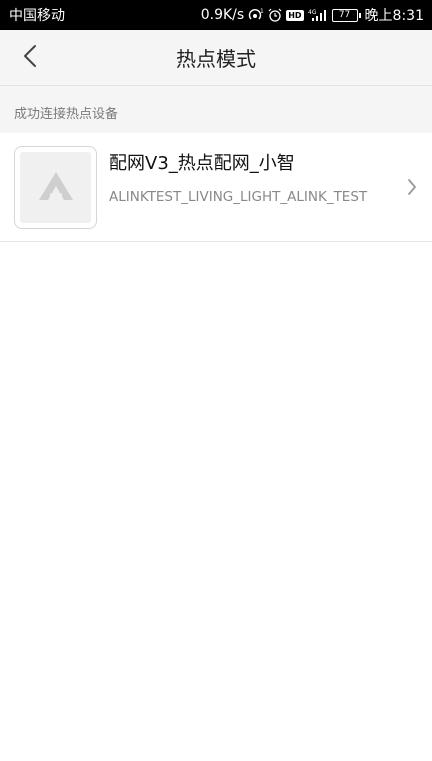 The image size is (432, 761). What do you see at coordinates (256, 15) in the screenshot?
I see `wifi-hotspot-icon: 1` at bounding box center [256, 15].